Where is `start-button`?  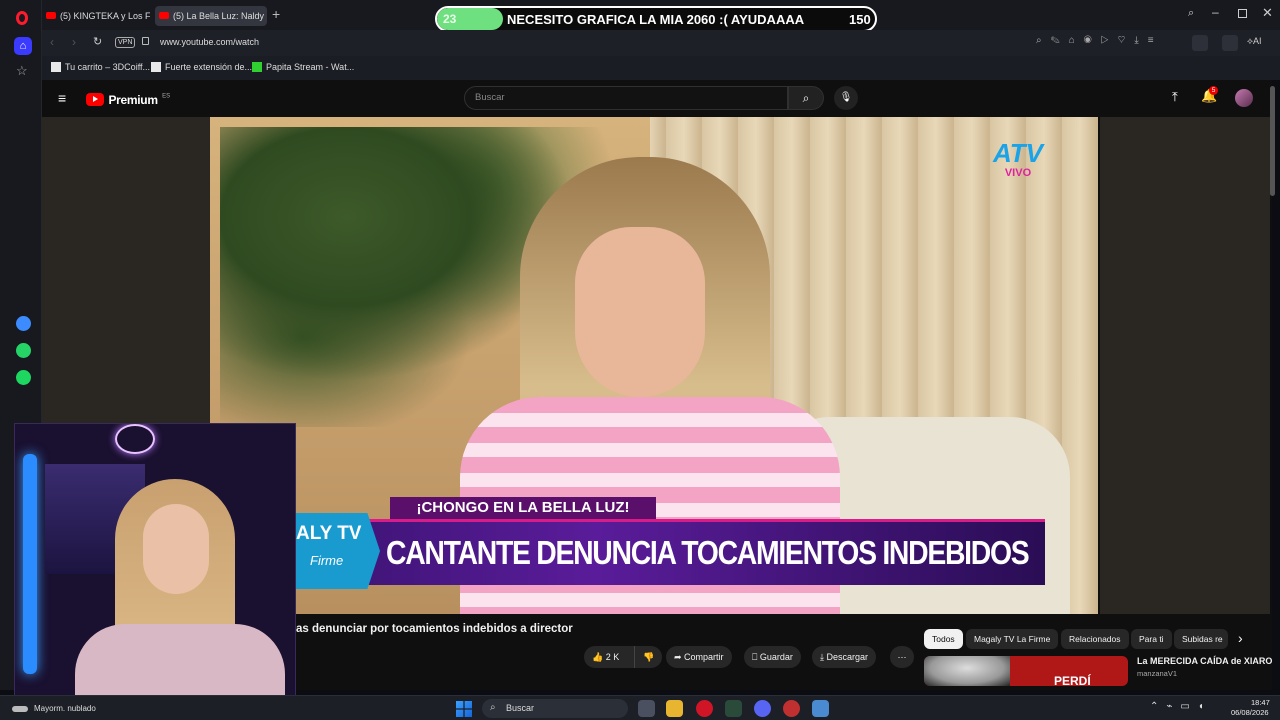
start-button is located at coordinates (464, 709).